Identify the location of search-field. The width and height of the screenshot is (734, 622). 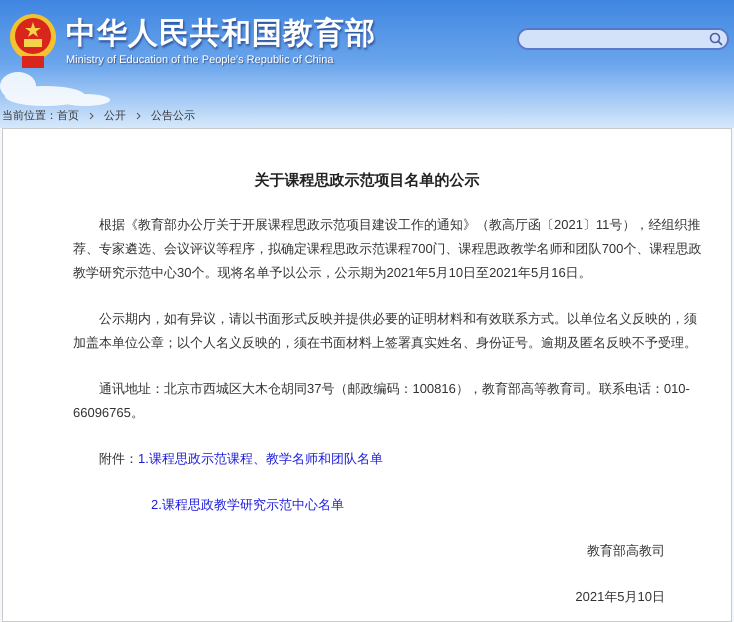
(623, 39).